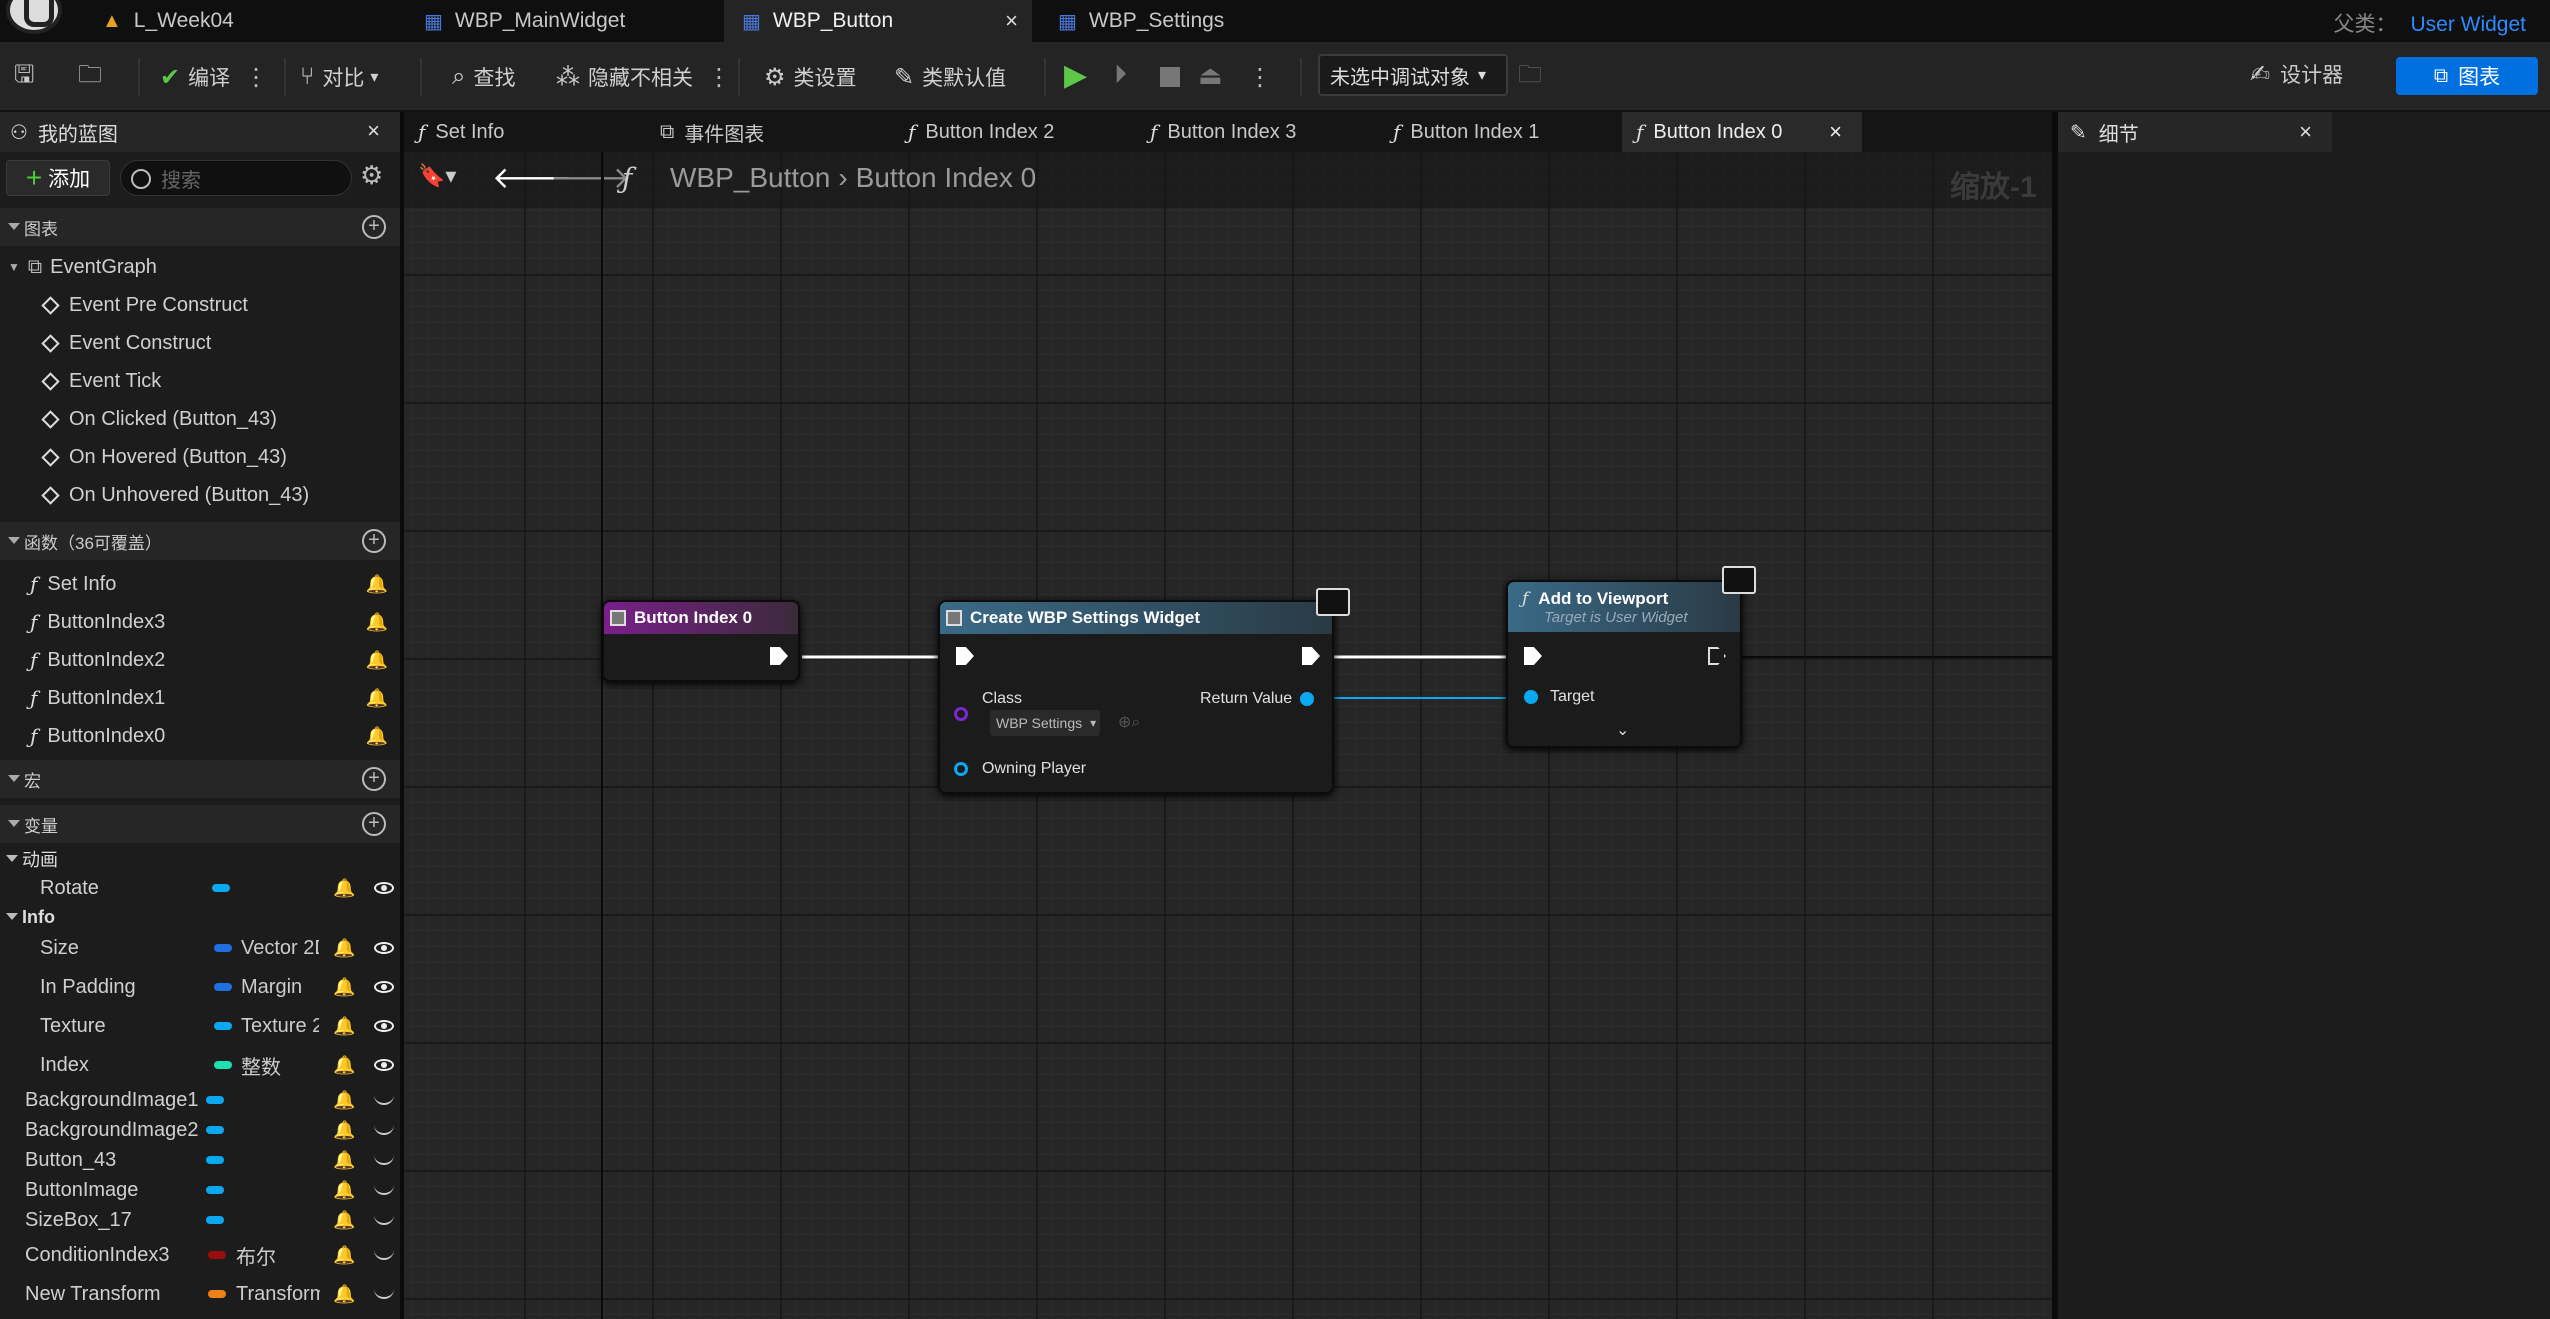  What do you see at coordinates (245, 21) in the screenshot?
I see `tab-level: ▲ L_Week04` at bounding box center [245, 21].